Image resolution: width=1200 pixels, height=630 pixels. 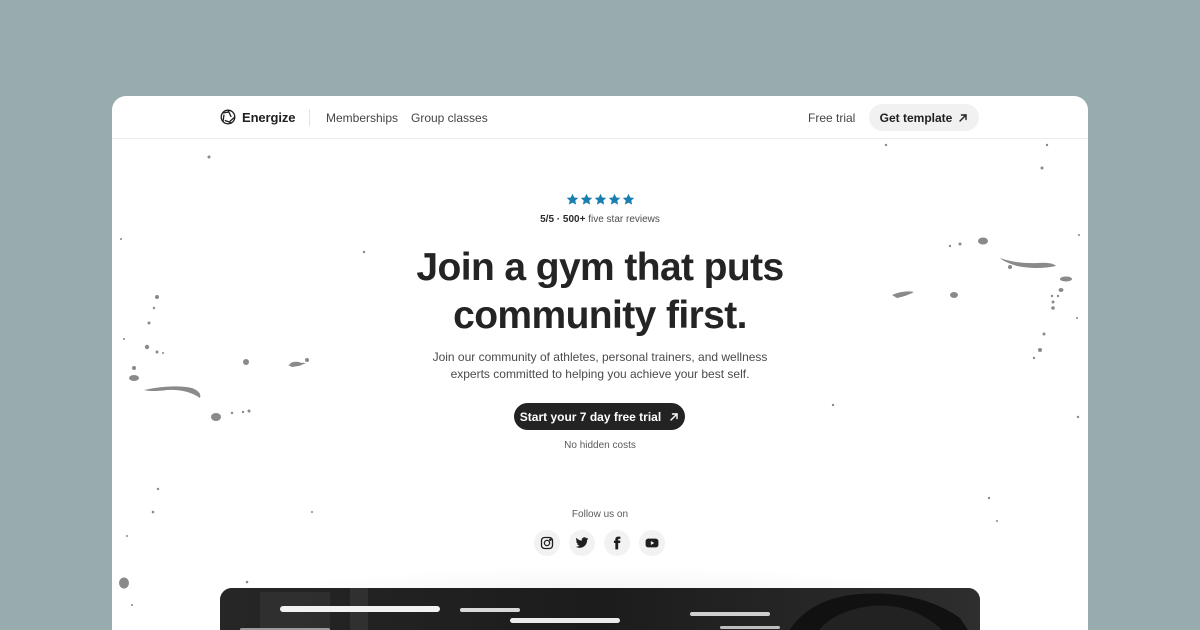 I want to click on facebook-icon, so click(x=617, y=543).